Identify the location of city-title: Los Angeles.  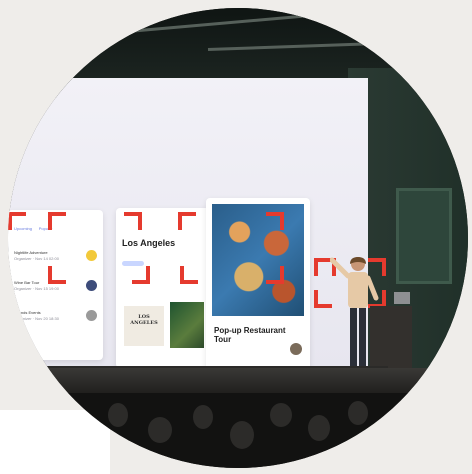
(149, 243).